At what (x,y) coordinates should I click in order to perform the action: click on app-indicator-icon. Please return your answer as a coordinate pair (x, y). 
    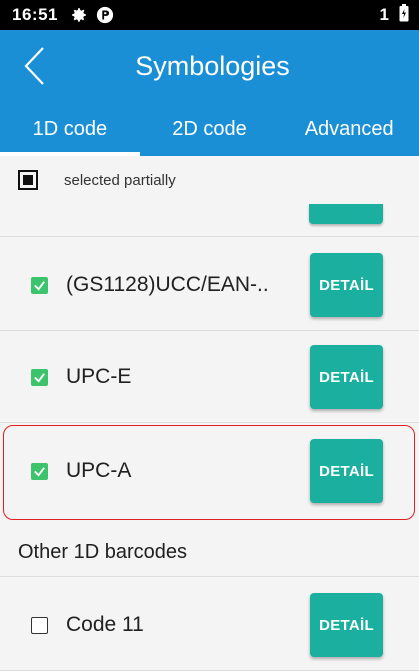
    Looking at the image, I should click on (105, 15).